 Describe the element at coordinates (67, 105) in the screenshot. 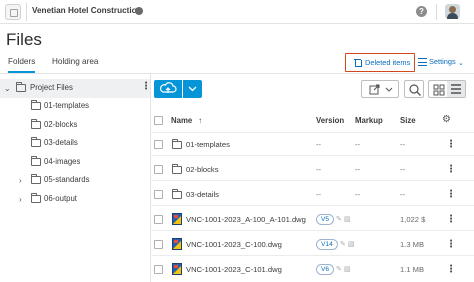

I see `tree-item-label: 01-templates` at that location.